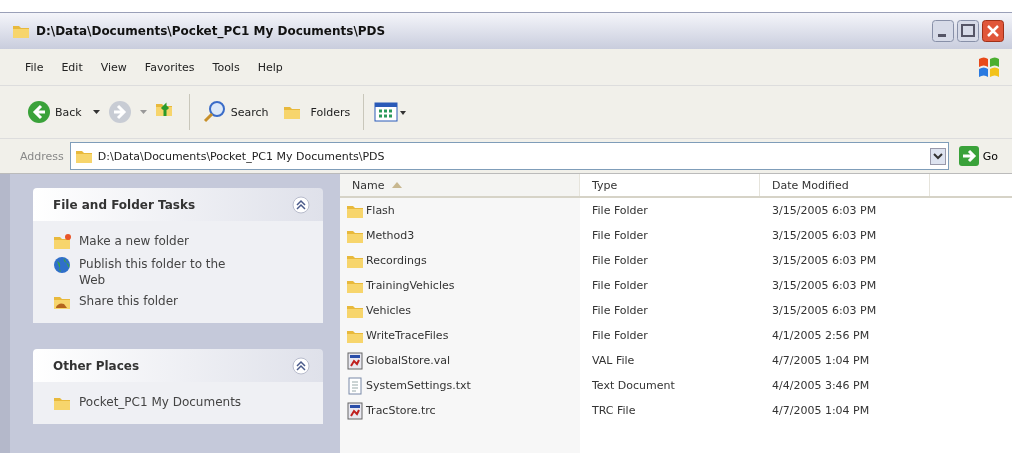  Describe the element at coordinates (211, 31) in the screenshot. I see `window-title: D:\Data\Documents\Pocket_PC1 My Documents\PDS` at that location.